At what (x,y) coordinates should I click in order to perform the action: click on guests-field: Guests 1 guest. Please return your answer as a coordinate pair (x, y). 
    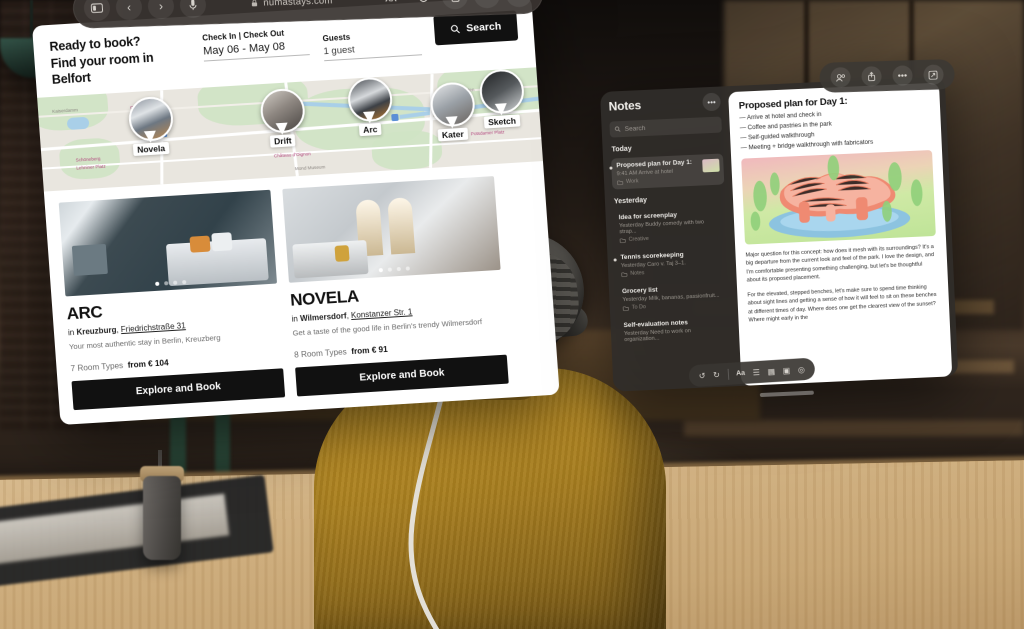
    Looking at the image, I should click on (372, 39).